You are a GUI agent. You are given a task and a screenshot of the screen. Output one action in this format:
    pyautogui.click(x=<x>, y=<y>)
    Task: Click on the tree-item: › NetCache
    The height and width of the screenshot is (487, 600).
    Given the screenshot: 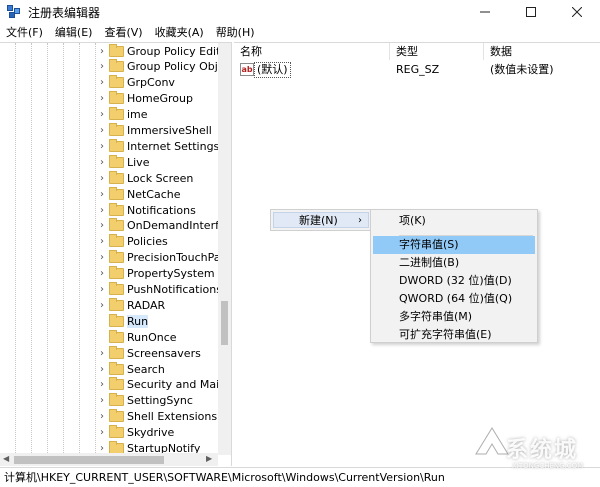 What is the action you would take?
    pyautogui.click(x=109, y=194)
    